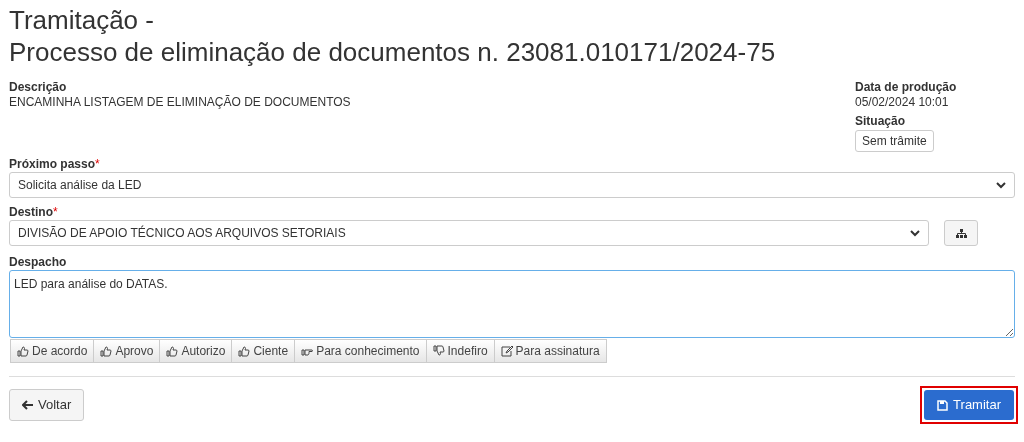 This screenshot has height=442, width=1024. I want to click on thumbs-down-icon, so click(438, 351).